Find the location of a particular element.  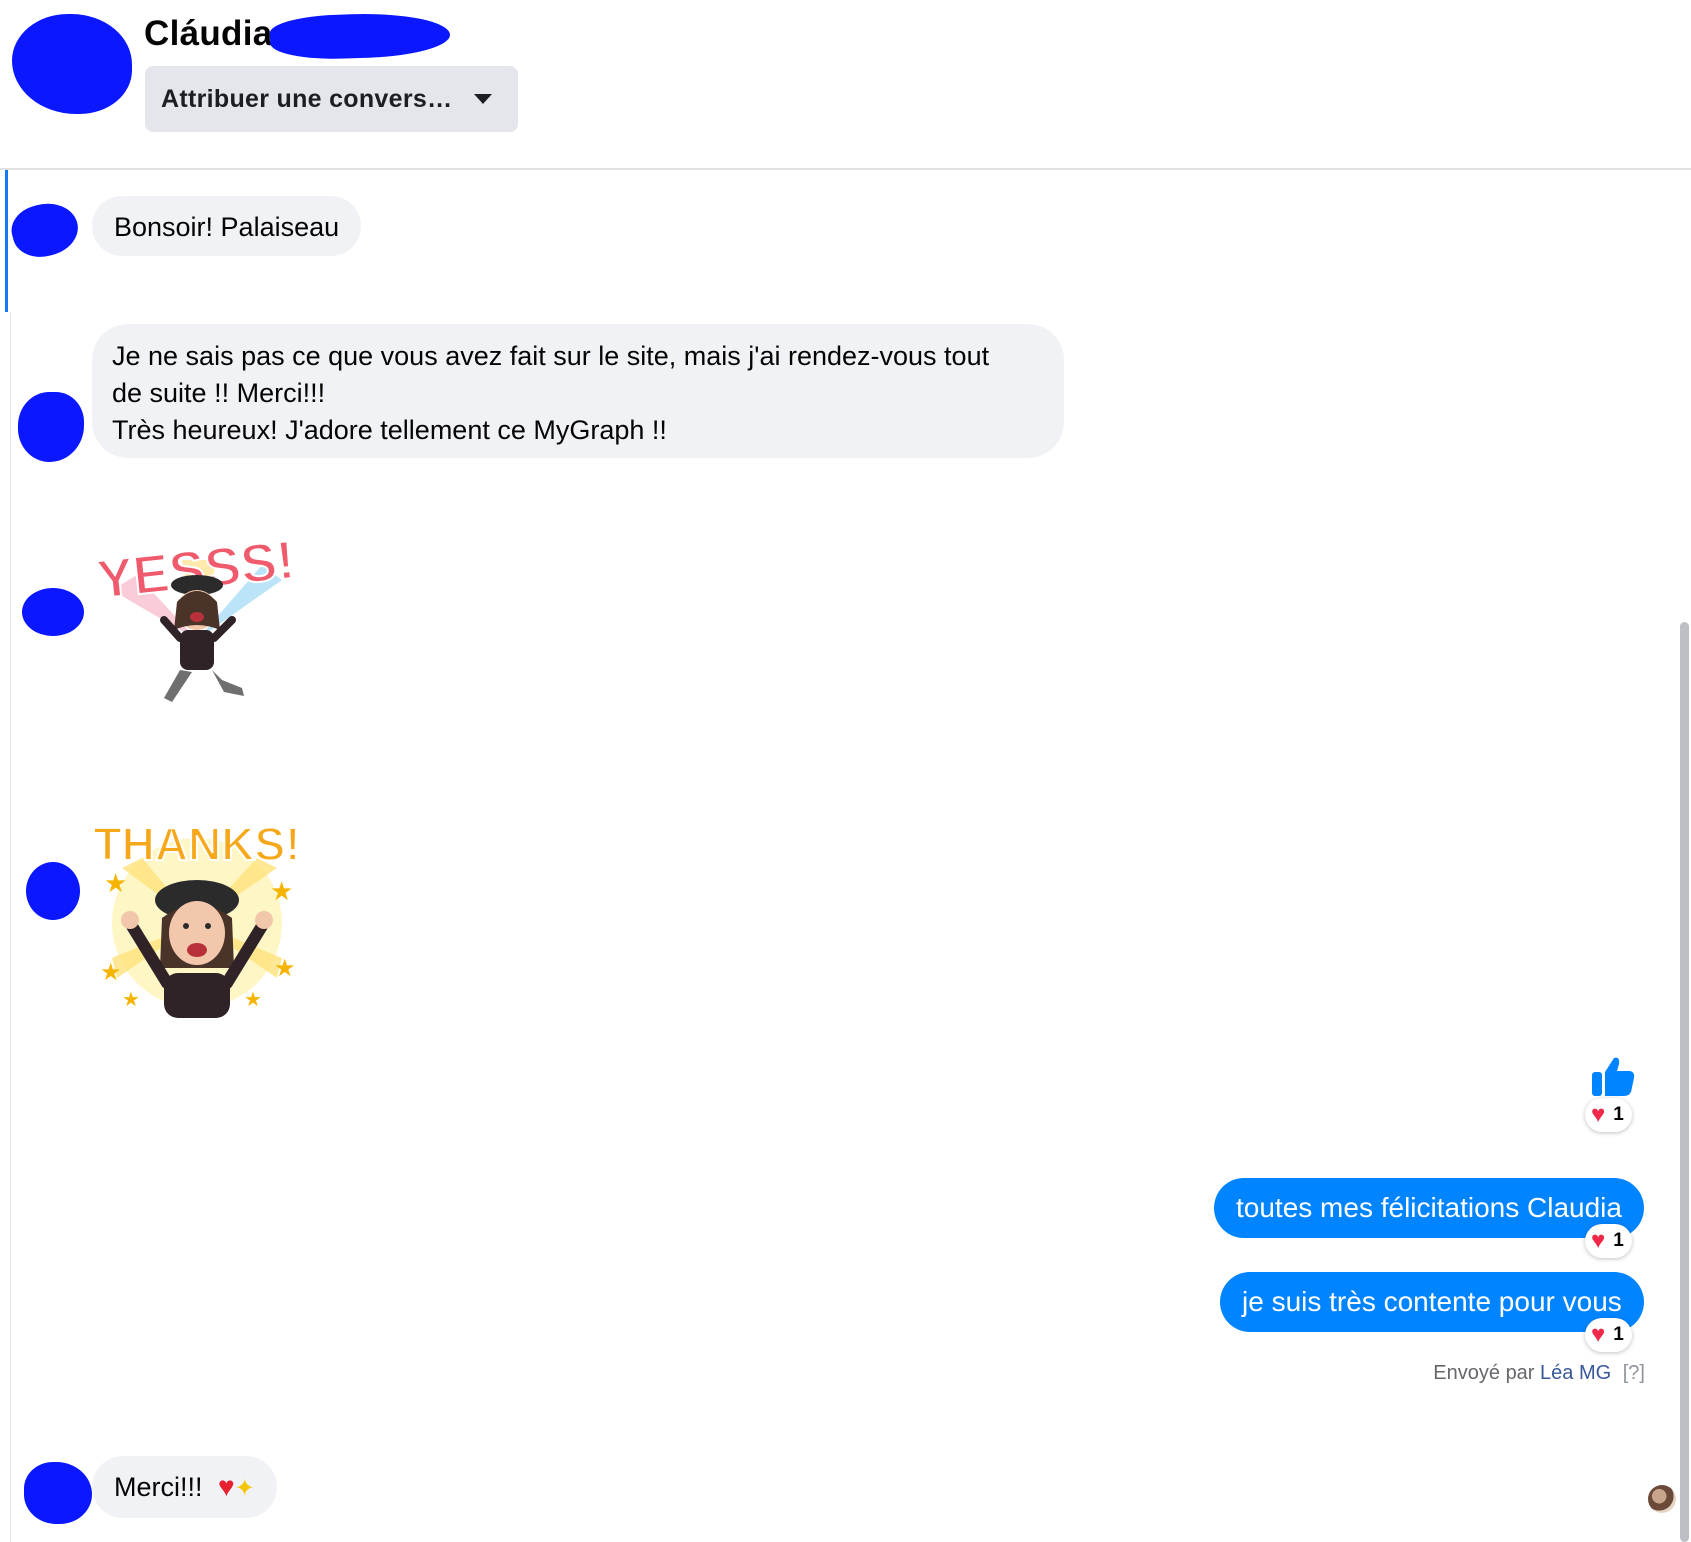

incoming-message: Merci!!! ♥✦ is located at coordinates (184, 1487).